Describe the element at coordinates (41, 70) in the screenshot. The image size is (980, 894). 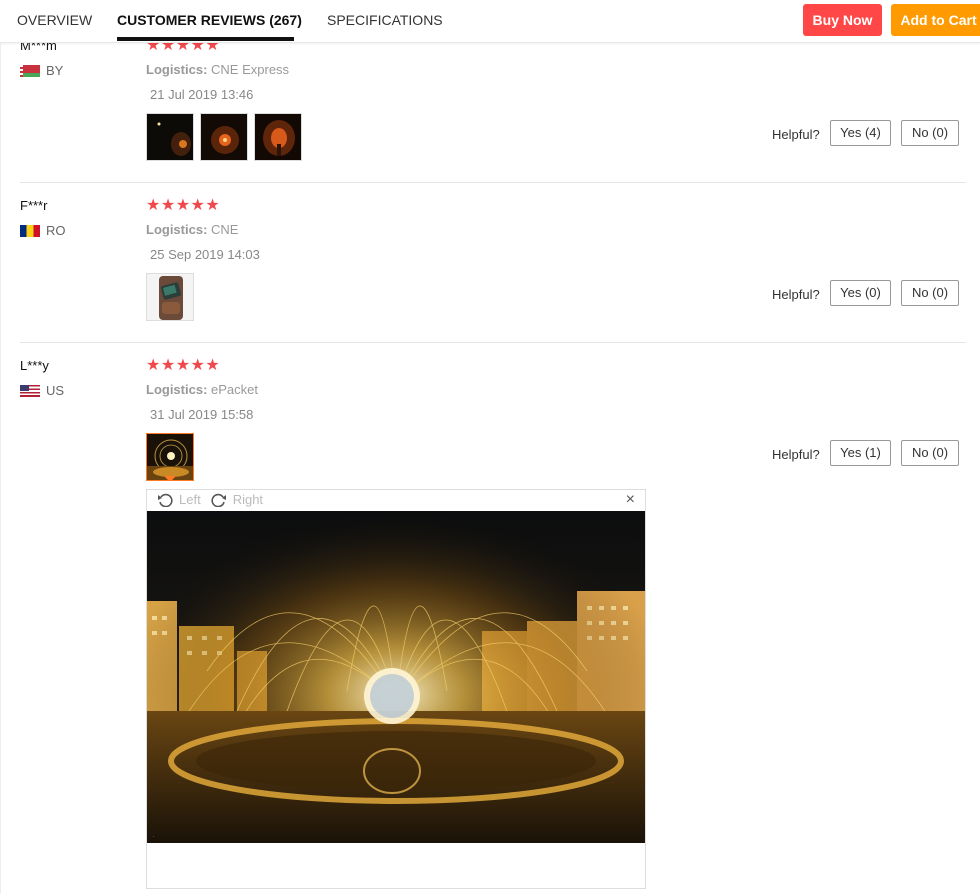
I see `reviewer-country: BY` at that location.